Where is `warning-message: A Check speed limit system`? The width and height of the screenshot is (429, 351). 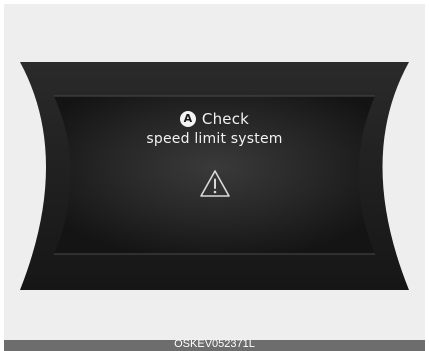
warning-message: A Check speed limit system is located at coordinates (214, 129).